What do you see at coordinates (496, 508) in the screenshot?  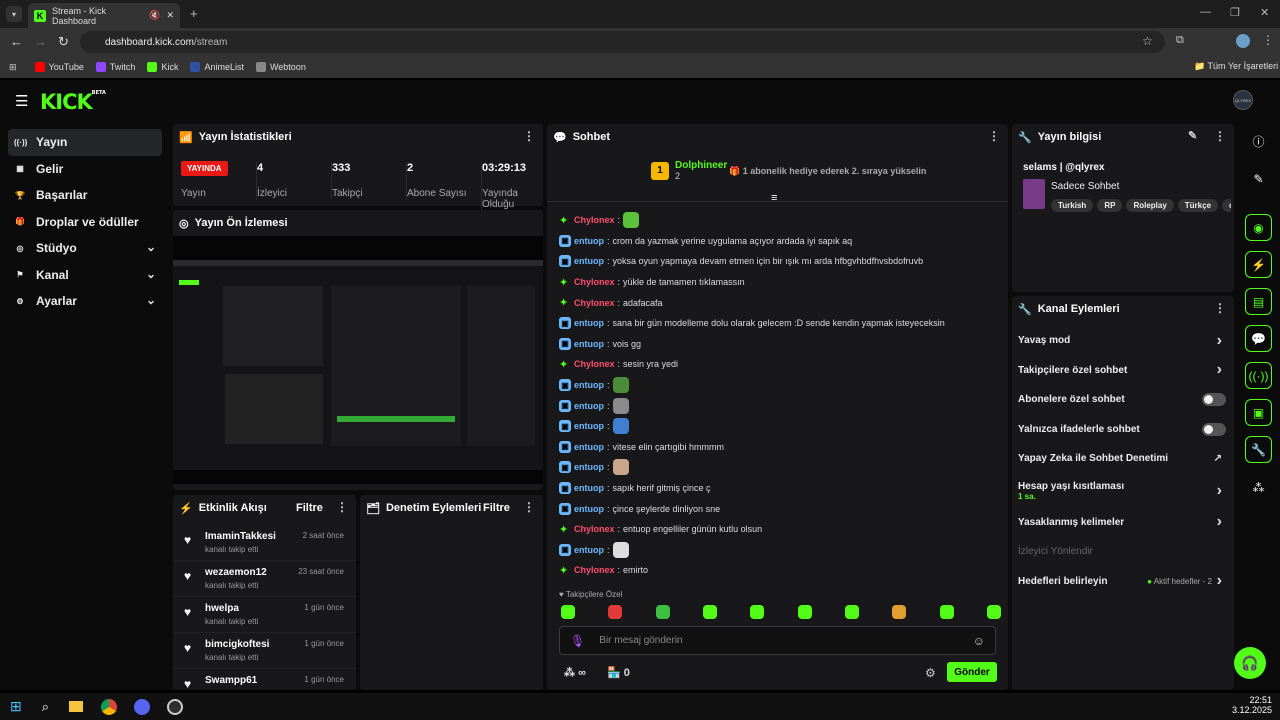 I see `moderation-filter-button: Filtre` at bounding box center [496, 508].